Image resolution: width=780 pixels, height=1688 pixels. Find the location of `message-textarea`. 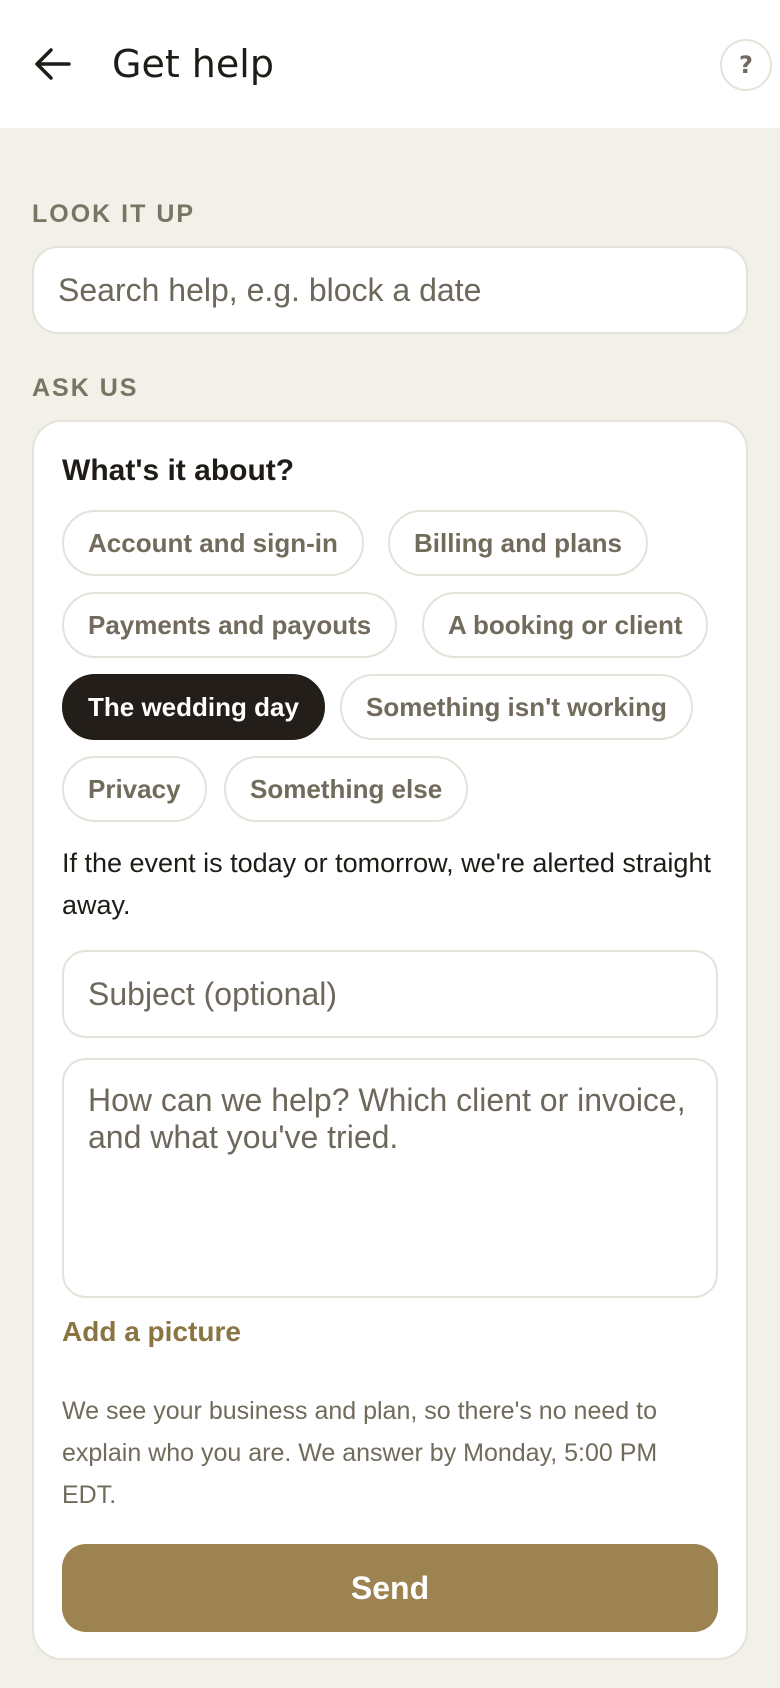

message-textarea is located at coordinates (390, 1178).